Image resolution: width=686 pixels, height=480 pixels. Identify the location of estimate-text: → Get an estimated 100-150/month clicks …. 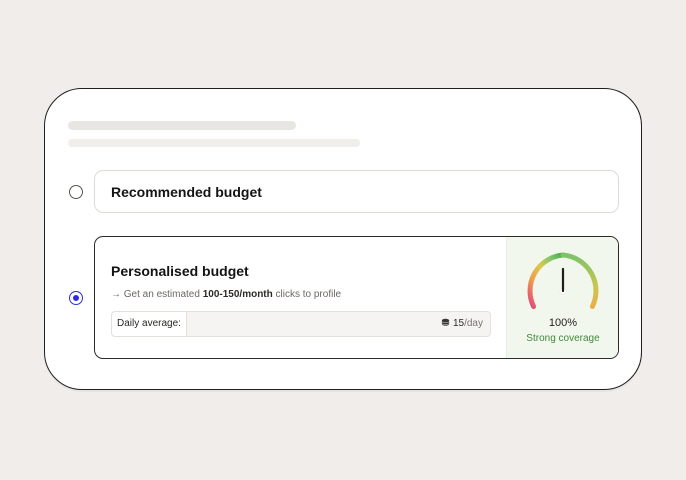
(226, 294).